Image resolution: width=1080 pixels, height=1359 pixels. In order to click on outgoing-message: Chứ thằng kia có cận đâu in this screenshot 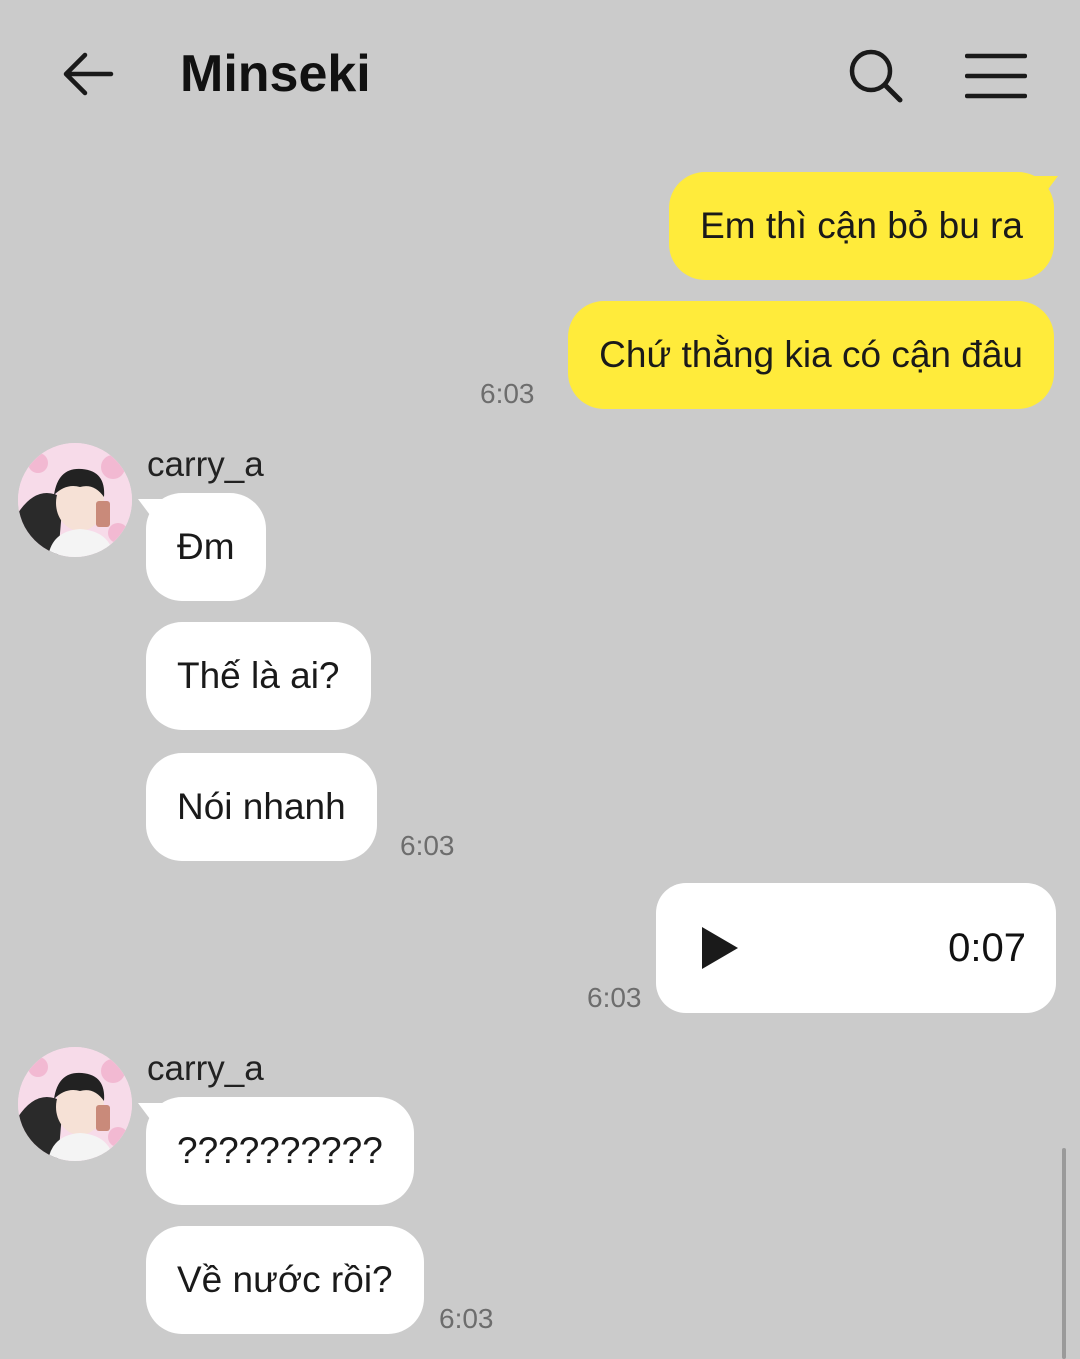, I will do `click(811, 355)`.